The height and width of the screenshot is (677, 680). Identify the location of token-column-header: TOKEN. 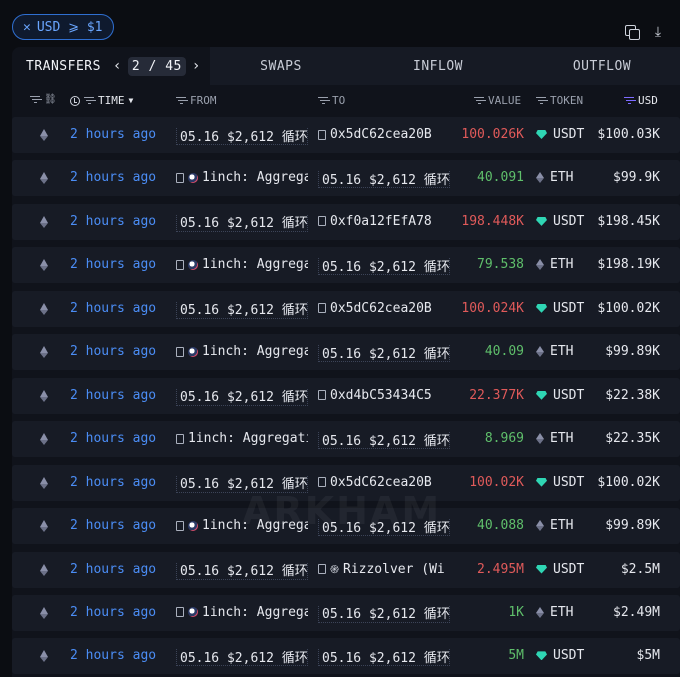
(559, 100).